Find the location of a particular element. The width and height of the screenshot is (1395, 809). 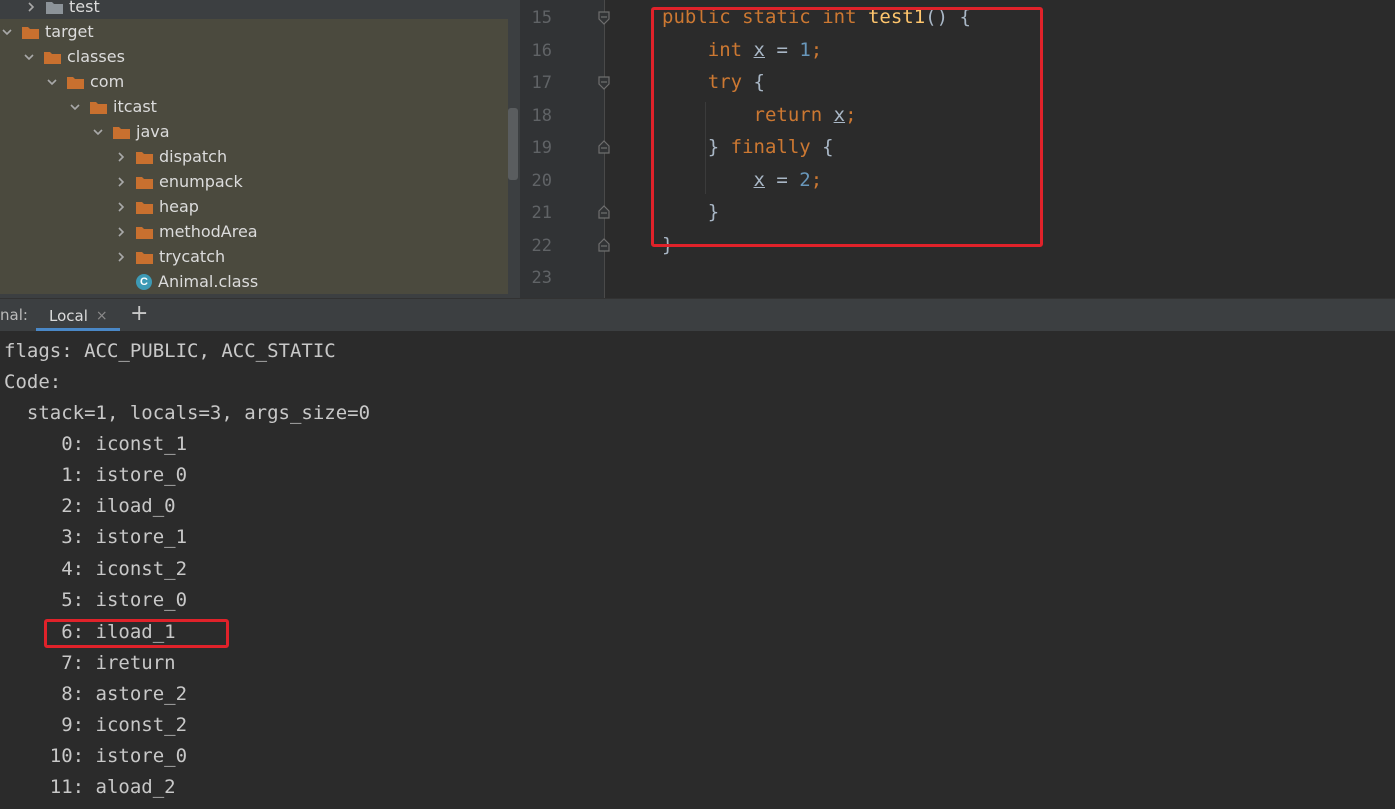

line-number: 16 is located at coordinates (541, 51).